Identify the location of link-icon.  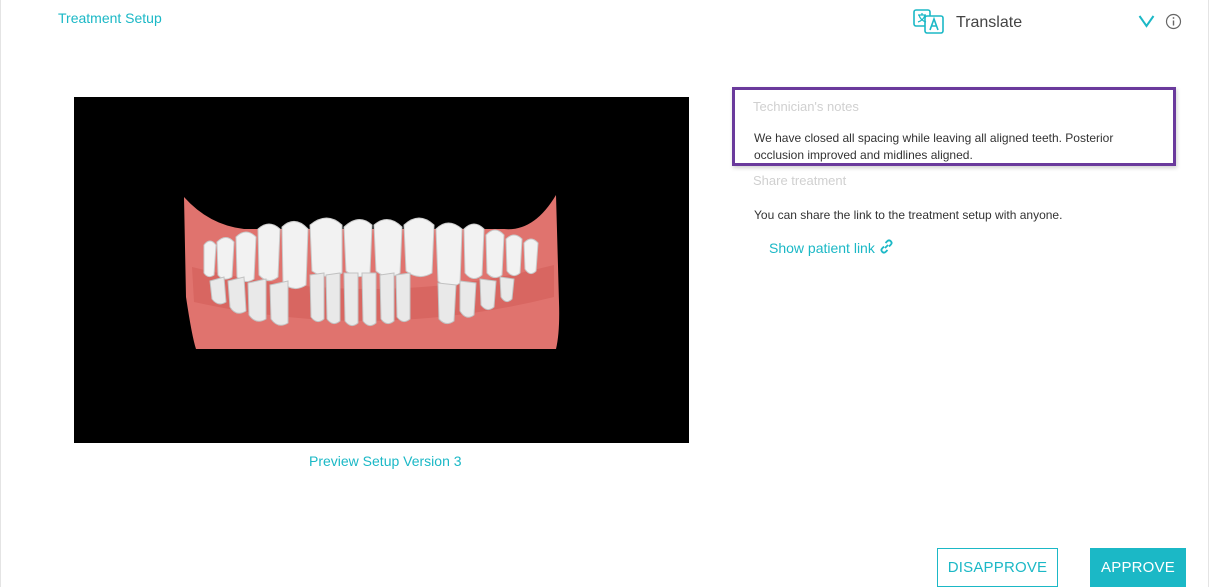
(884, 248).